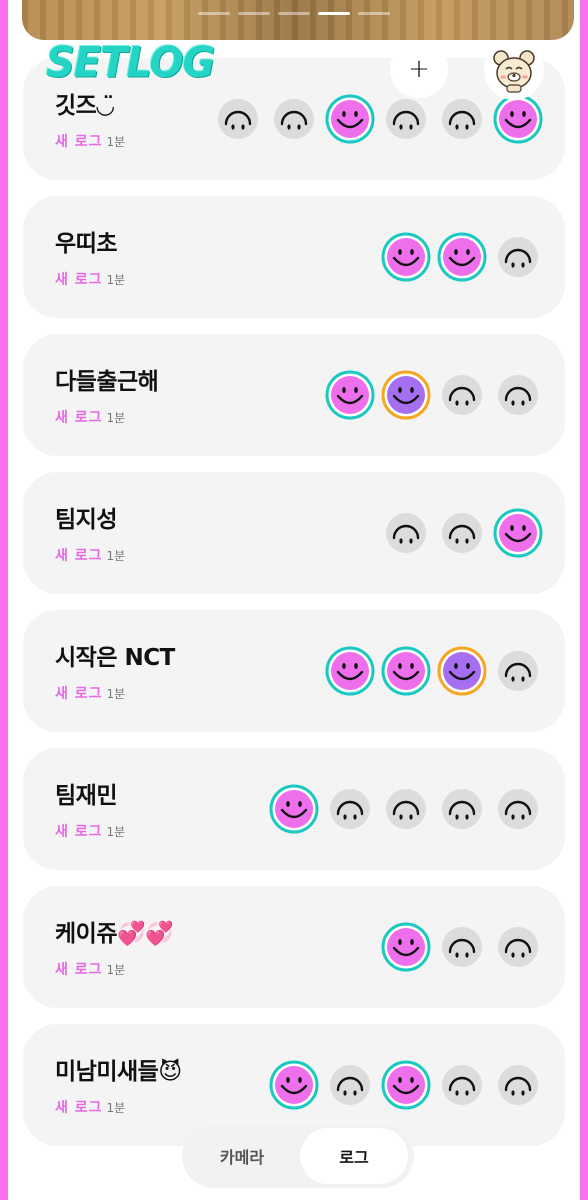 The image size is (588, 1200). What do you see at coordinates (354, 1156) in the screenshot?
I see `tab-log: 로그` at bounding box center [354, 1156].